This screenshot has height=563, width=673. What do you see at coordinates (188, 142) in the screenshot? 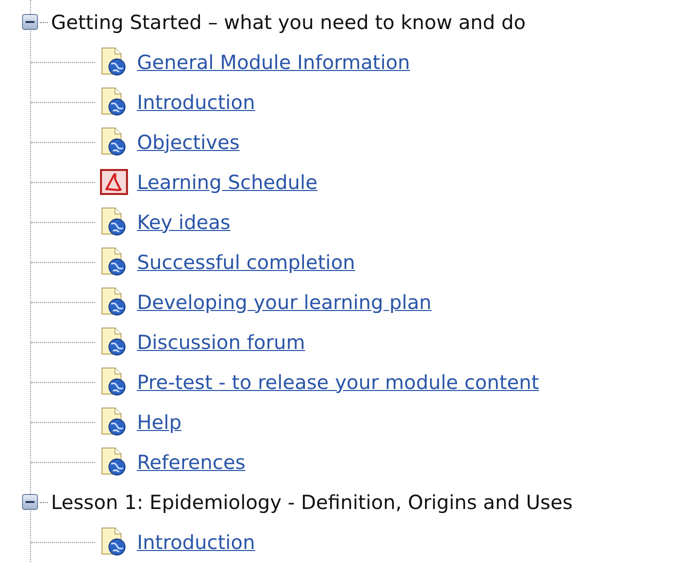
I see `tree-link: Objectives` at bounding box center [188, 142].